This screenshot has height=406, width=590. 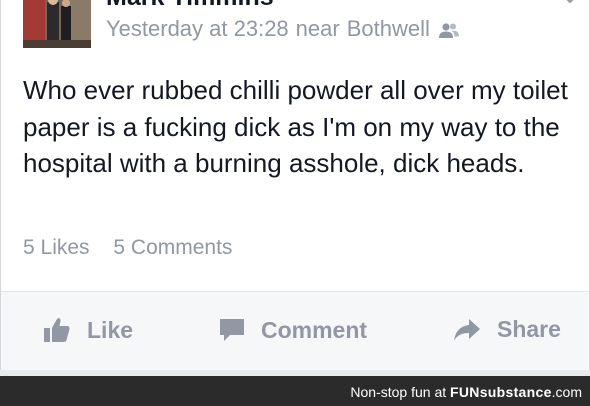 I want to click on watermark-prefix: Non-stop fun at, so click(x=398, y=392).